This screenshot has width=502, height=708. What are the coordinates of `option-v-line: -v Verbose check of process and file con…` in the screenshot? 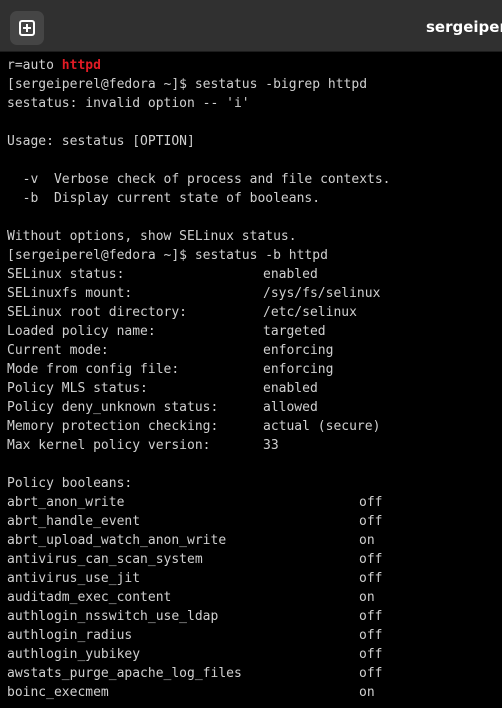 It's located at (199, 179).